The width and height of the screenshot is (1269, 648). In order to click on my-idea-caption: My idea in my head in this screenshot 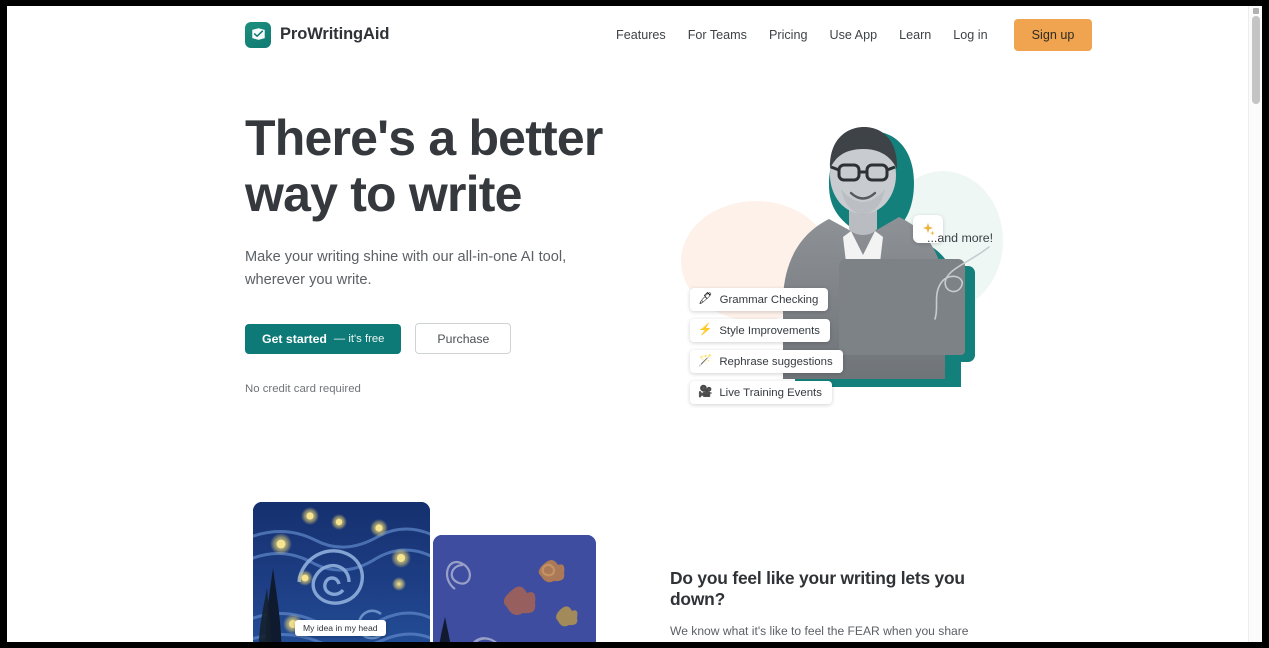, I will do `click(340, 628)`.